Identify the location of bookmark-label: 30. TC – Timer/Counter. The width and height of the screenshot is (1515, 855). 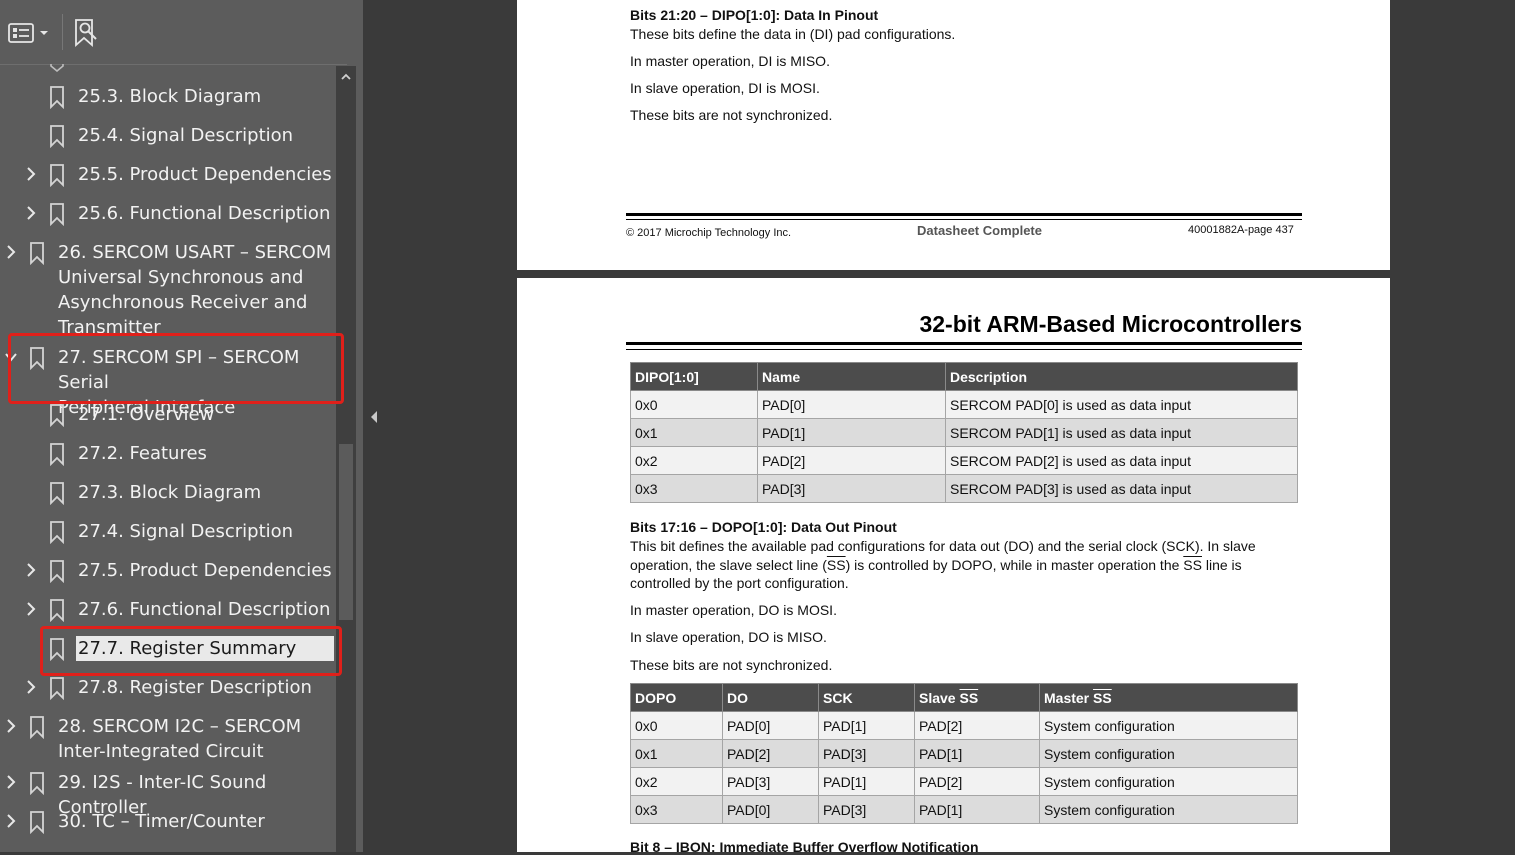
(195, 821).